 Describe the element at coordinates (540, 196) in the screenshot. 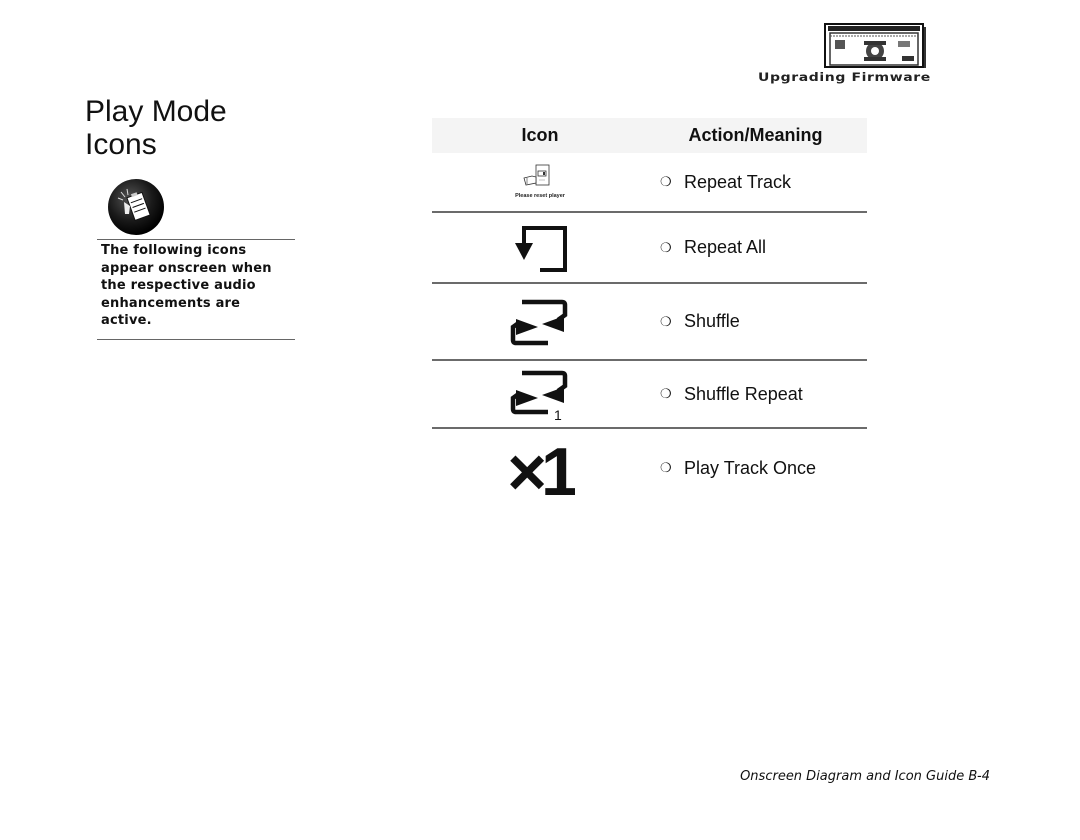

I see `icon-caption: Please reset player` at that location.